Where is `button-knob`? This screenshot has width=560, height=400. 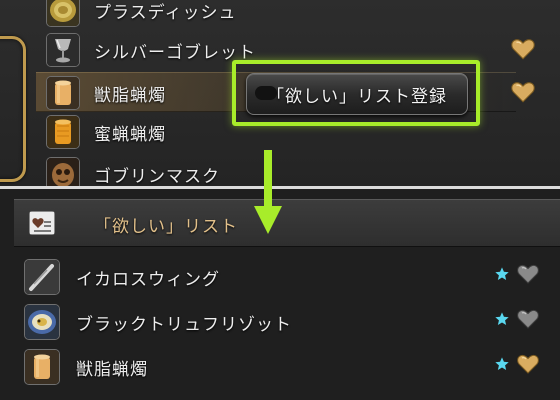
button-knob is located at coordinates (266, 93).